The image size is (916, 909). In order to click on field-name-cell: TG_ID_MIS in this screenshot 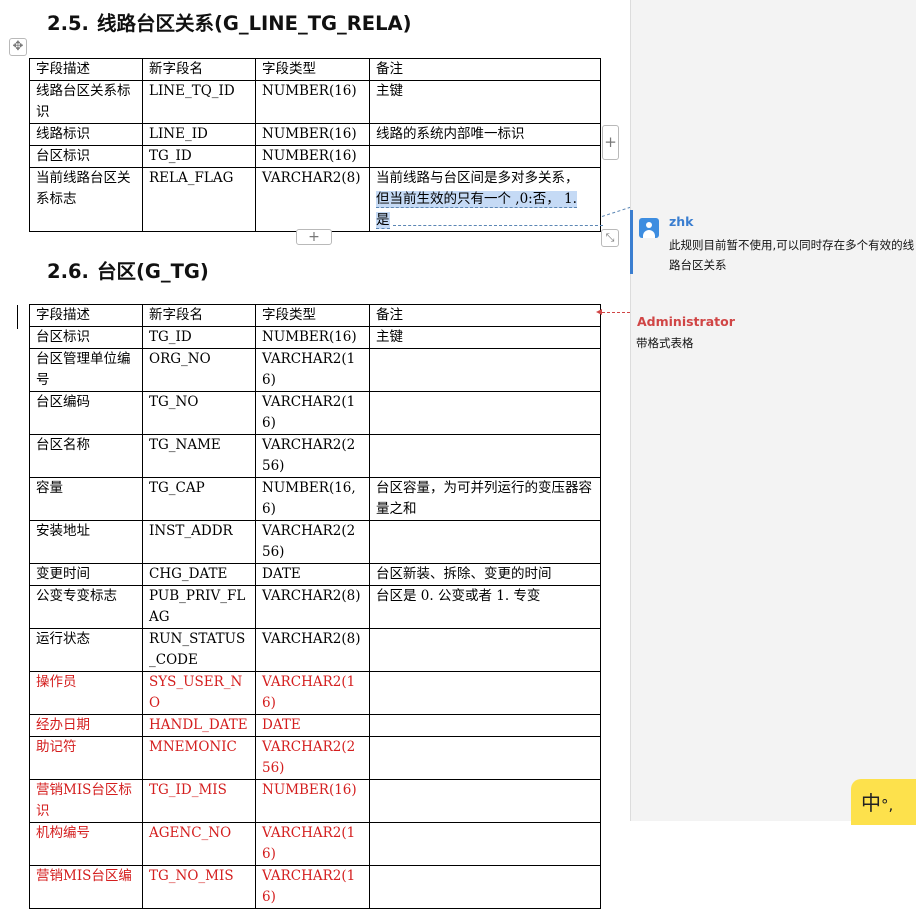, I will do `click(199, 801)`.